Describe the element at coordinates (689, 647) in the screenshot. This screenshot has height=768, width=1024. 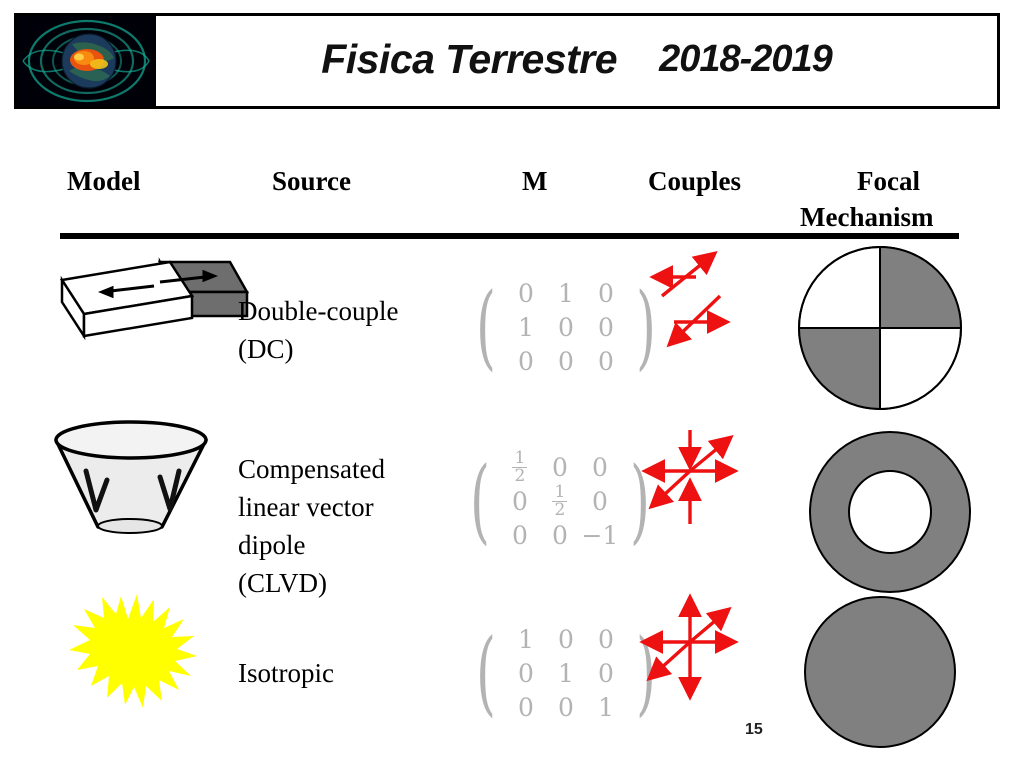
I see `isotropic-arrows-icon` at that location.